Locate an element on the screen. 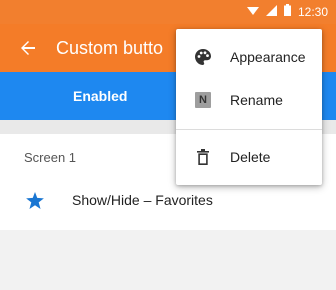 The width and height of the screenshot is (336, 290). status-bar: 12:30 is located at coordinates (168, 12).